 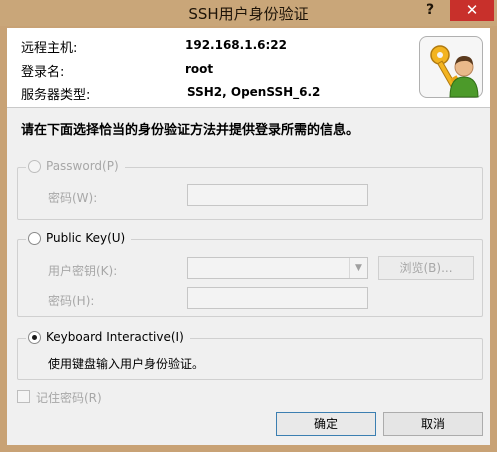 I want to click on instruction-text: 请在下面选择恰当的身份验证方法并提供登录所需的信息。, so click(x=190, y=130).